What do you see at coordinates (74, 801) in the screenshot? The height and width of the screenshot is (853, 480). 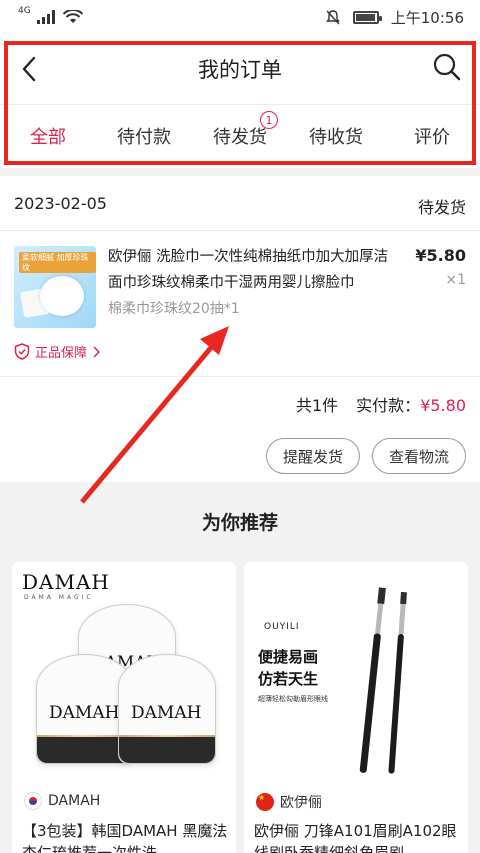 I see `brand-name: DAMAH` at bounding box center [74, 801].